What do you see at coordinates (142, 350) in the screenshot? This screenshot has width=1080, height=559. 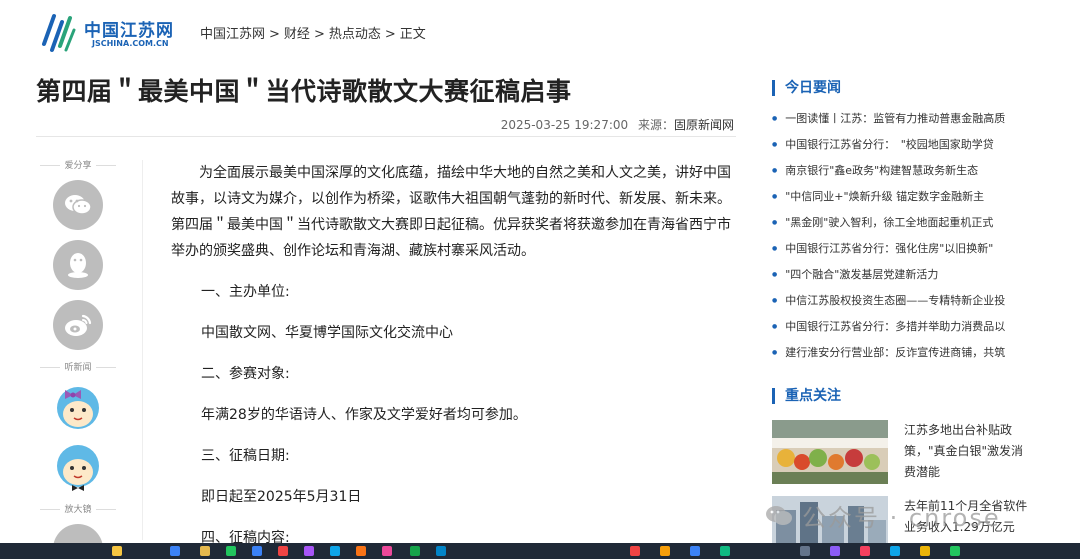 I see `column-divider` at bounding box center [142, 350].